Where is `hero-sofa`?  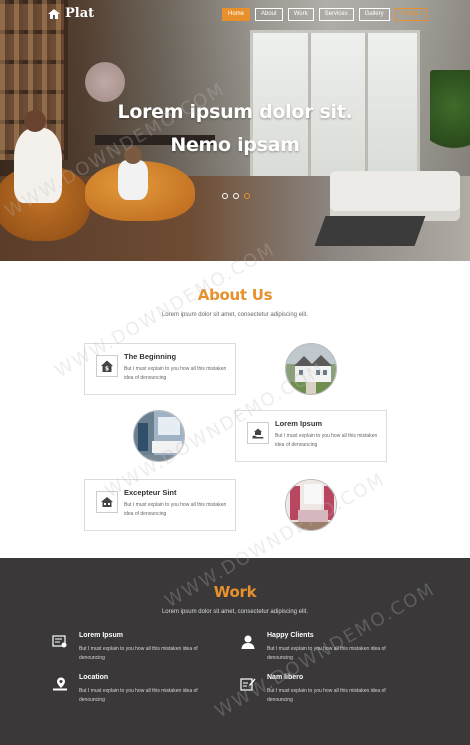 hero-sofa is located at coordinates (395, 196).